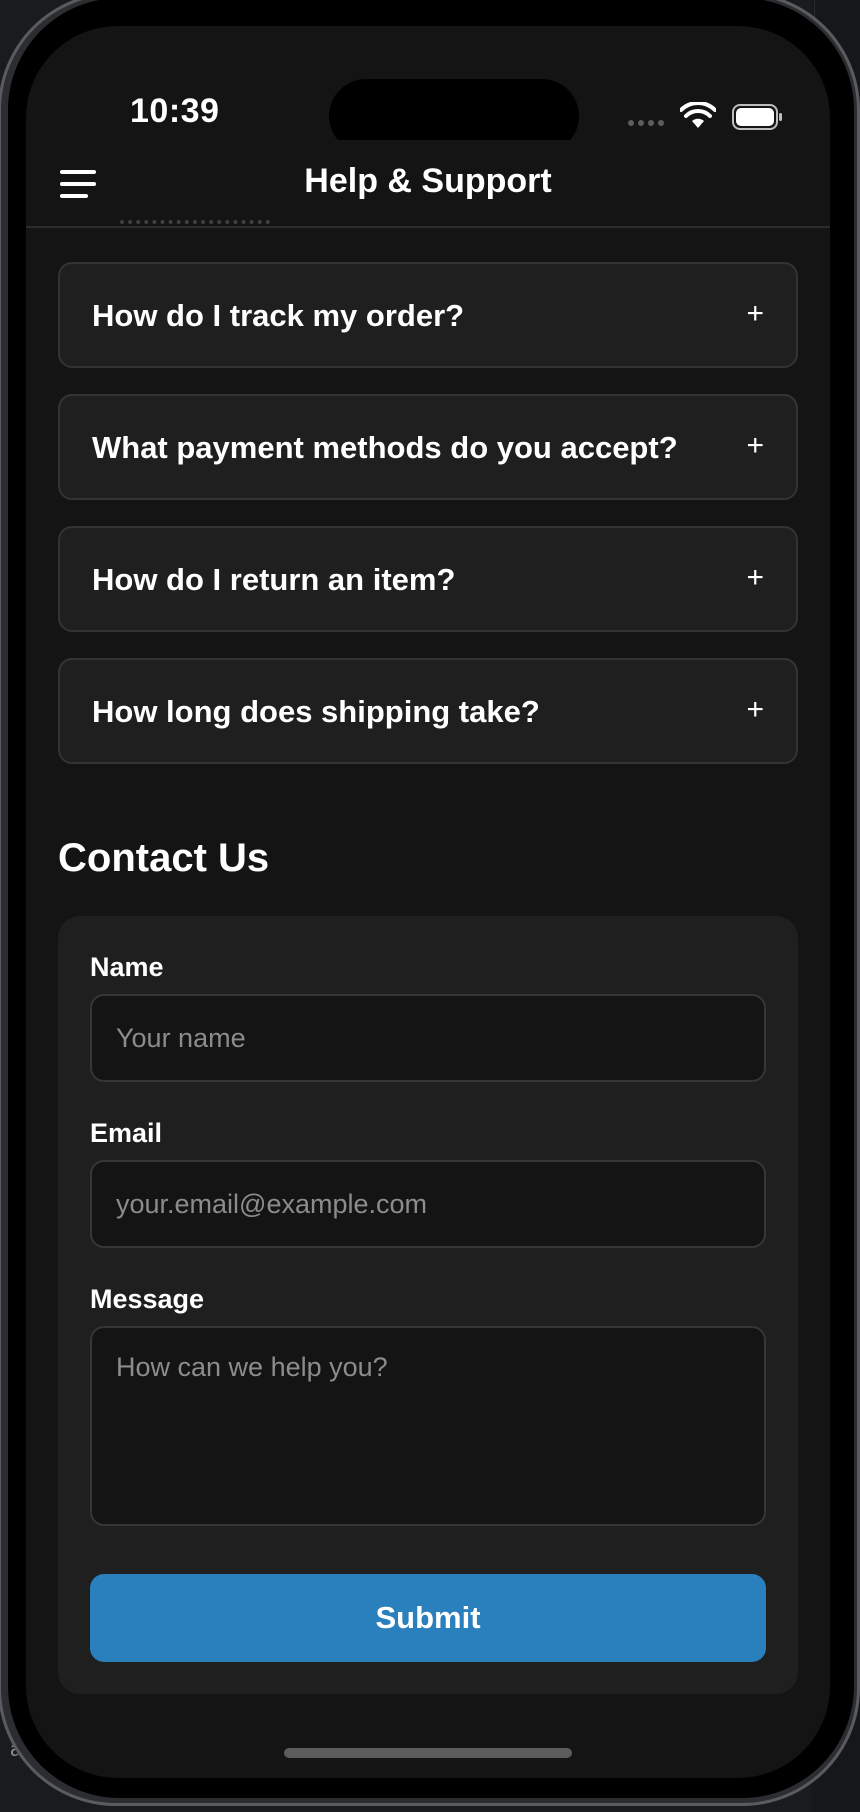 The width and height of the screenshot is (860, 1812). I want to click on app-header: Help & Support, so click(428, 184).